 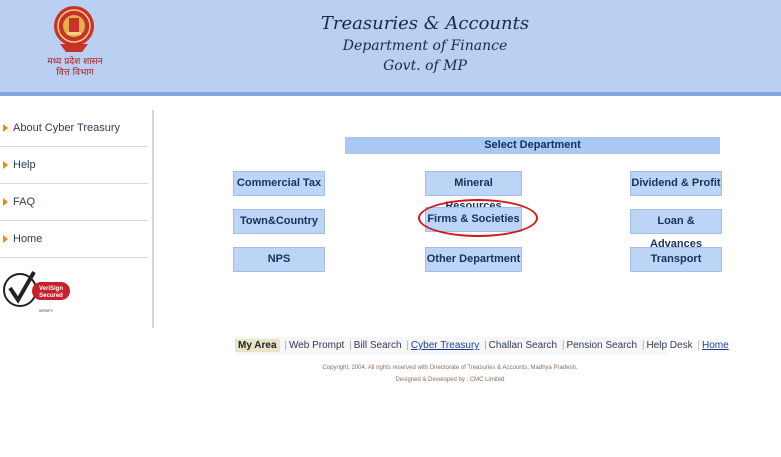 I want to click on sidebar: About Cyber Treasury Help FAQ Home, so click(x=74, y=184).